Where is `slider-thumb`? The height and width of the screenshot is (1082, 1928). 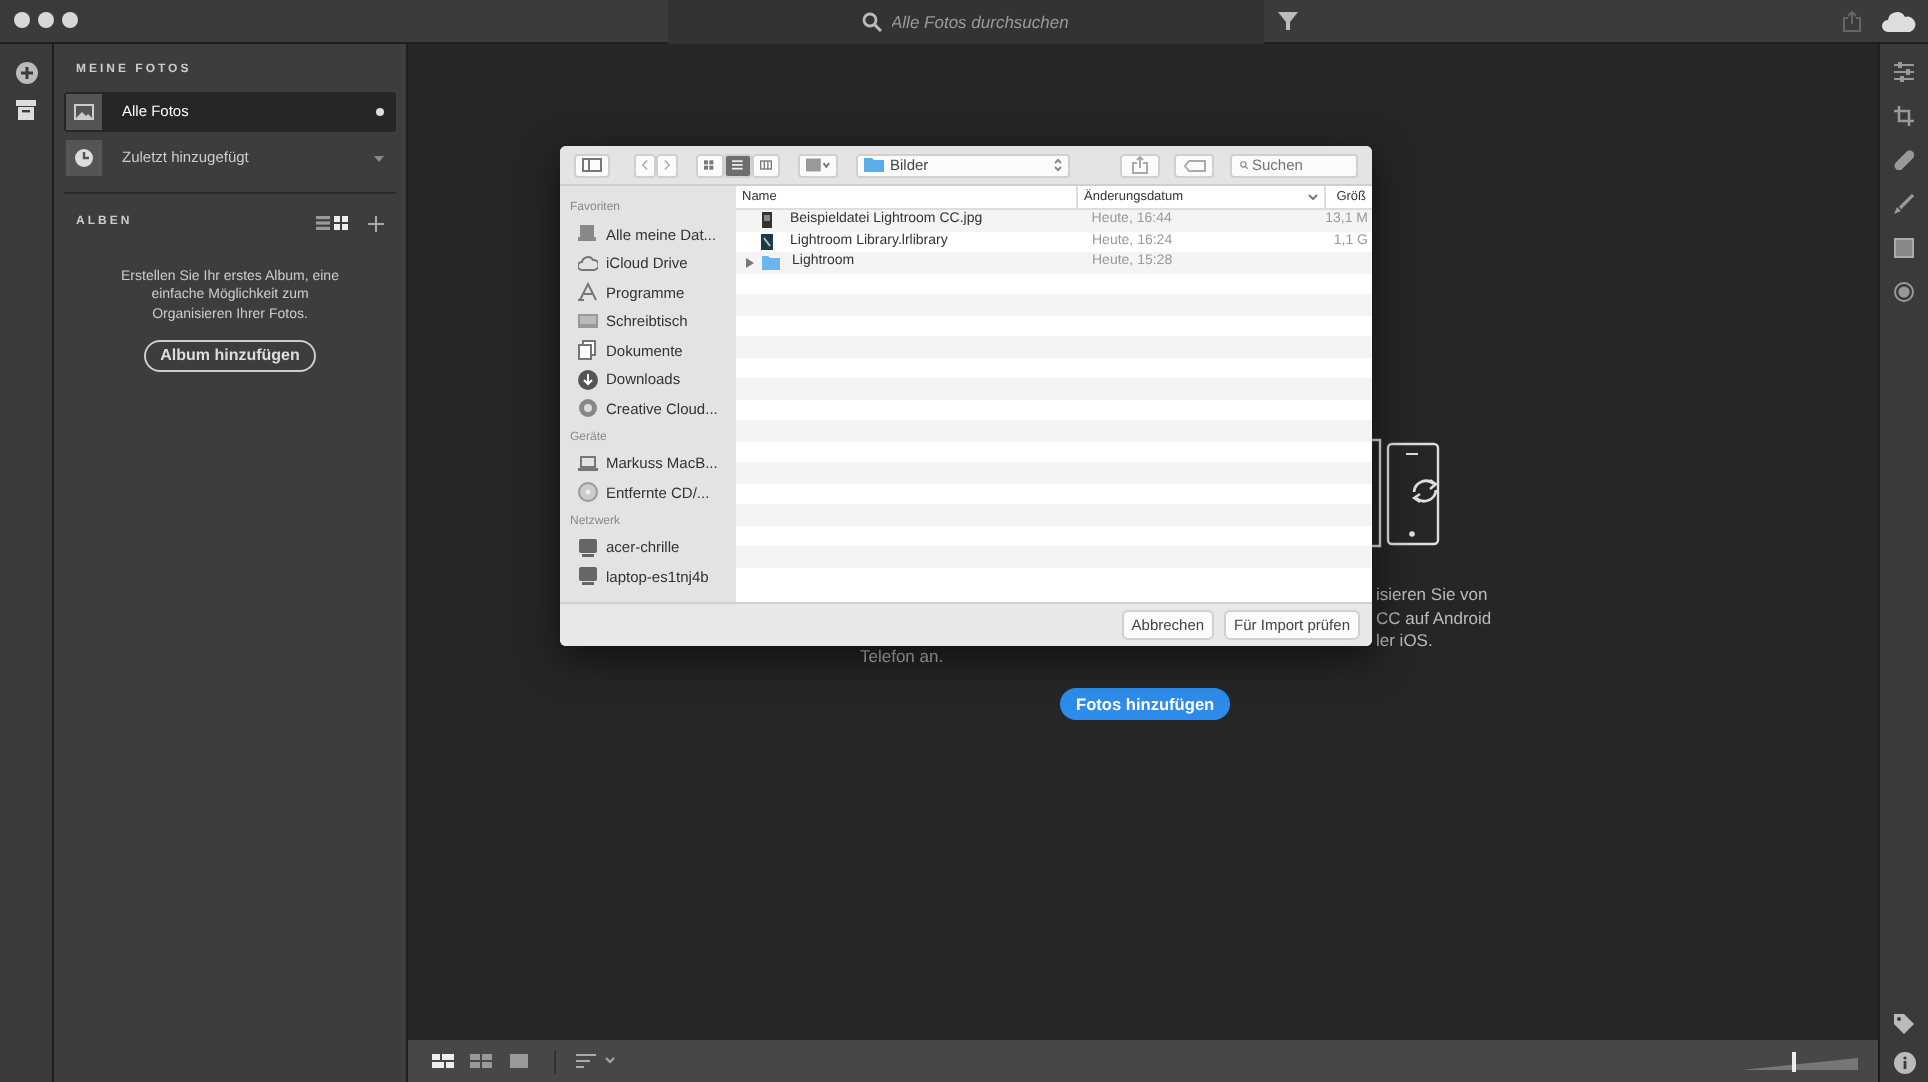 slider-thumb is located at coordinates (1794, 1061).